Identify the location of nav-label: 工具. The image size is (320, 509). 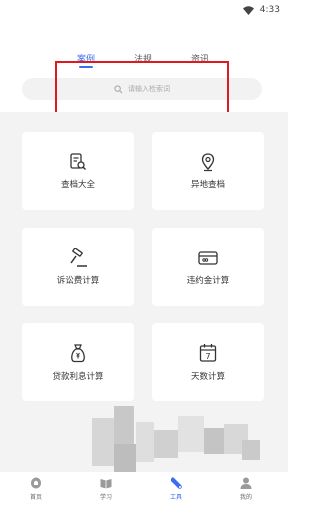
(175, 497).